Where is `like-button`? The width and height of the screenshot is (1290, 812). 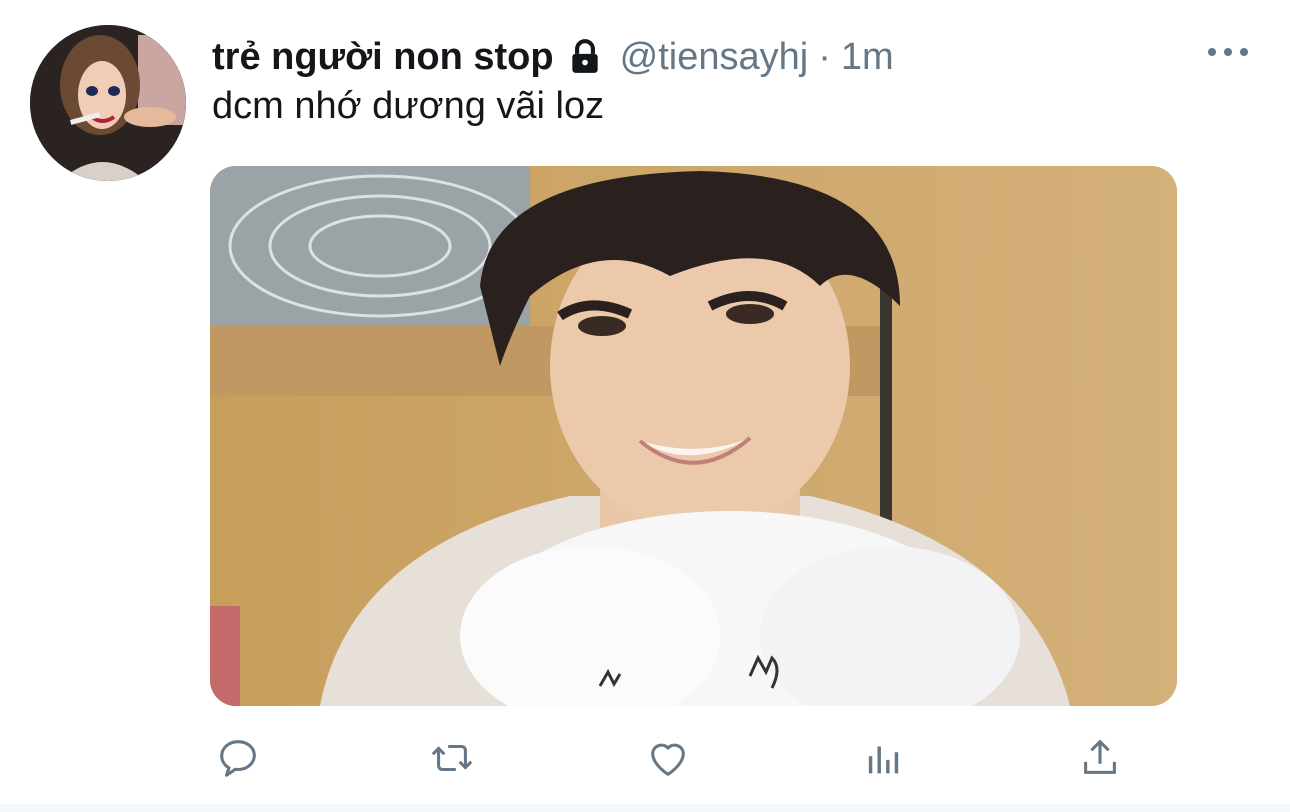
like-button is located at coordinates (668, 758).